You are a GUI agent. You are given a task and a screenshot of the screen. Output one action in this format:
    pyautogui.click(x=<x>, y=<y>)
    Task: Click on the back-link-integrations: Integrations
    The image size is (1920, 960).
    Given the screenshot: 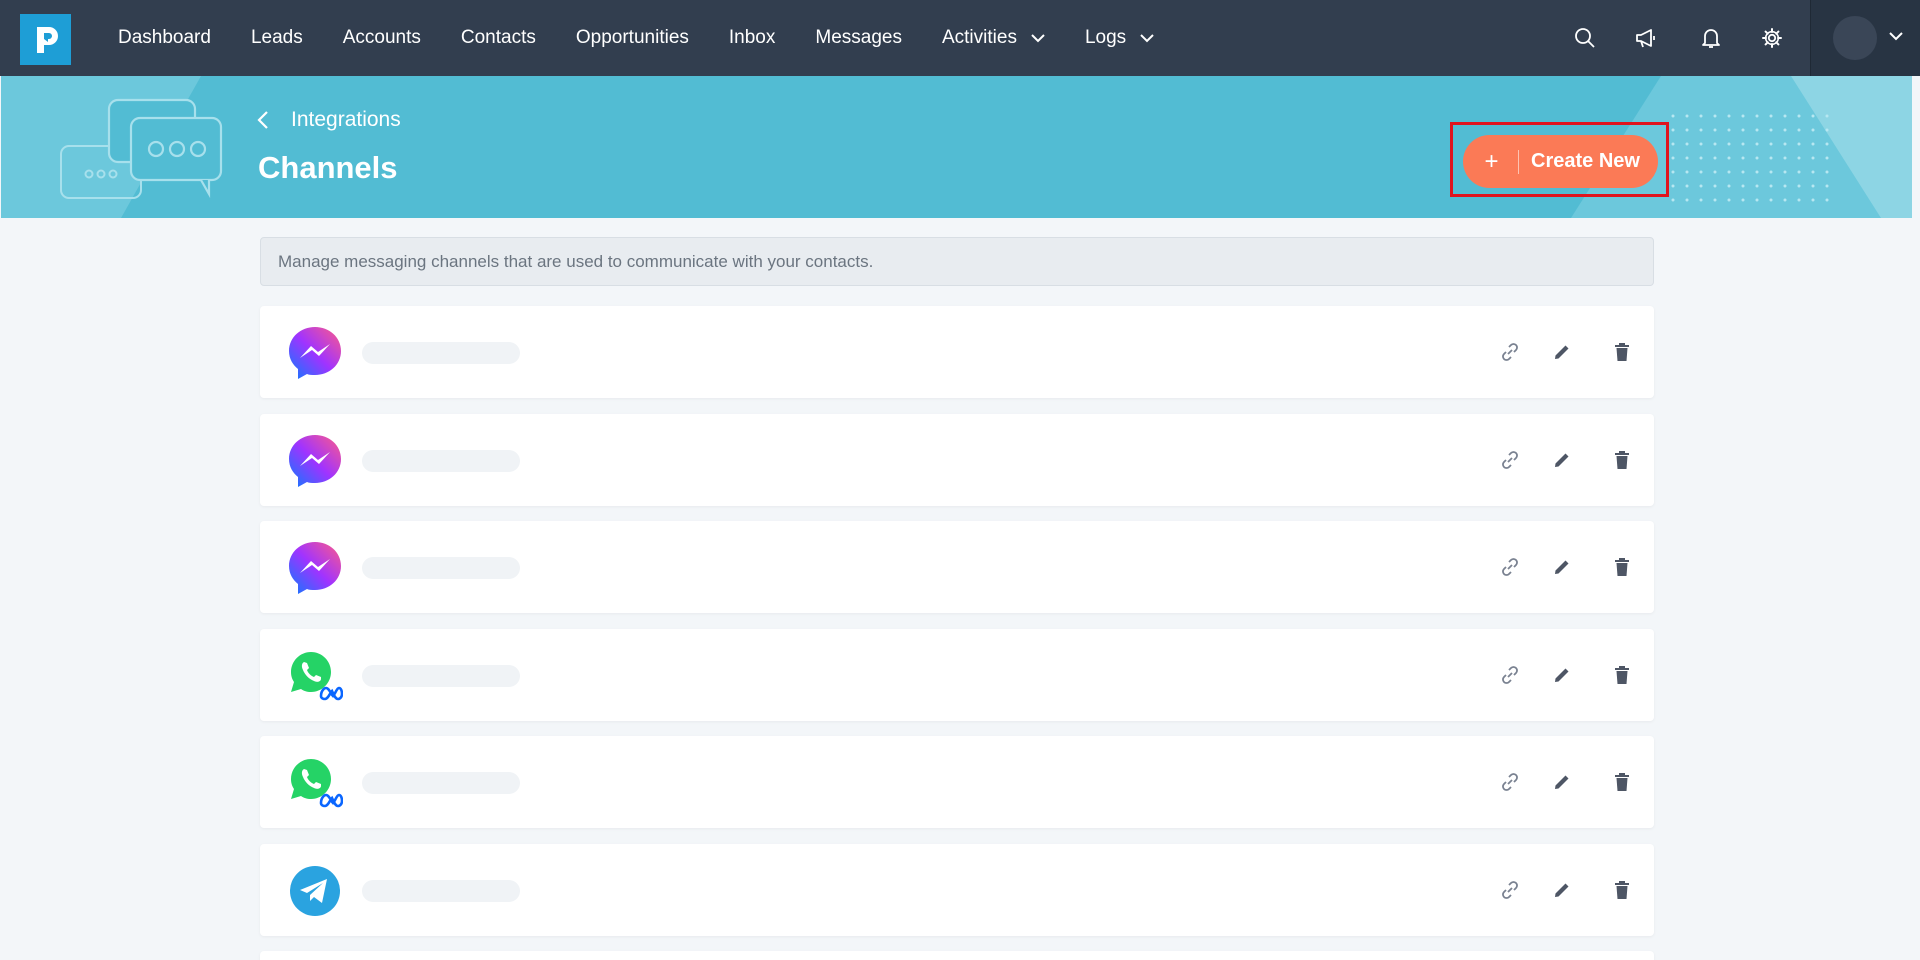 What is the action you would take?
    pyautogui.click(x=329, y=120)
    